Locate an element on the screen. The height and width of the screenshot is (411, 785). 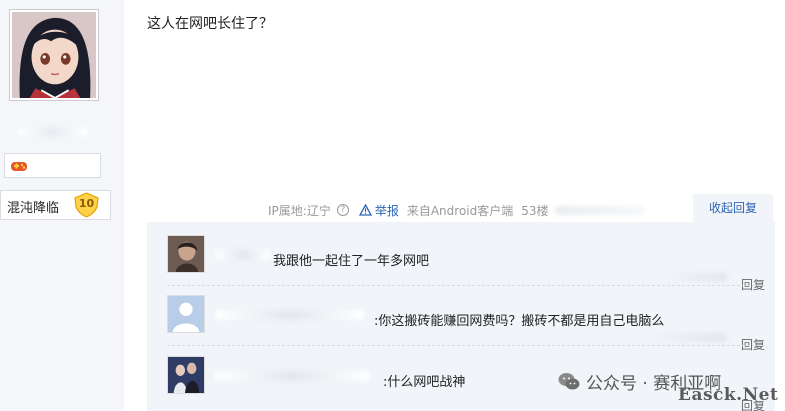
list-item: :你这搬砖能赚回网费吗？搬砖不都是用自己电脑么 回复 is located at coordinates (461, 320).